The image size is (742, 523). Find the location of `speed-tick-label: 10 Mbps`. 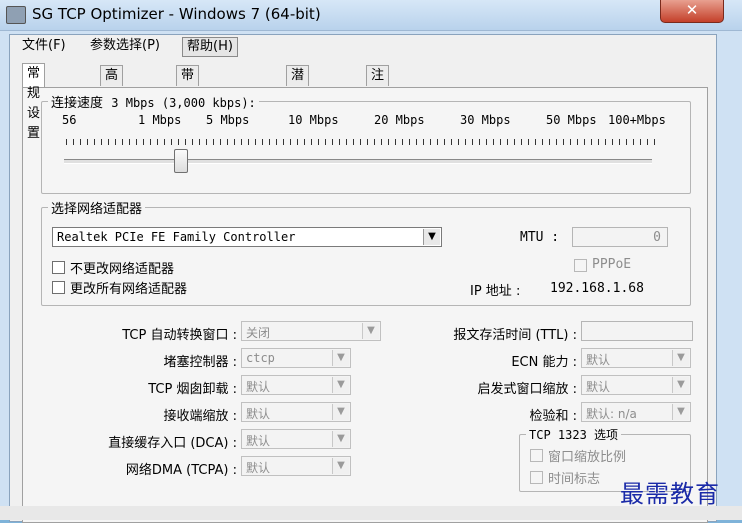

speed-tick-label: 10 Mbps is located at coordinates (313, 120).